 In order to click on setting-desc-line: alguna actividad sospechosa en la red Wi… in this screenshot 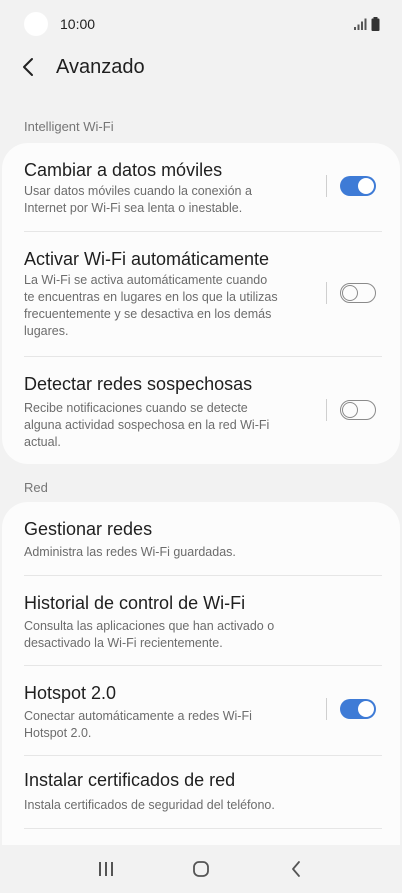, I will do `click(147, 425)`.